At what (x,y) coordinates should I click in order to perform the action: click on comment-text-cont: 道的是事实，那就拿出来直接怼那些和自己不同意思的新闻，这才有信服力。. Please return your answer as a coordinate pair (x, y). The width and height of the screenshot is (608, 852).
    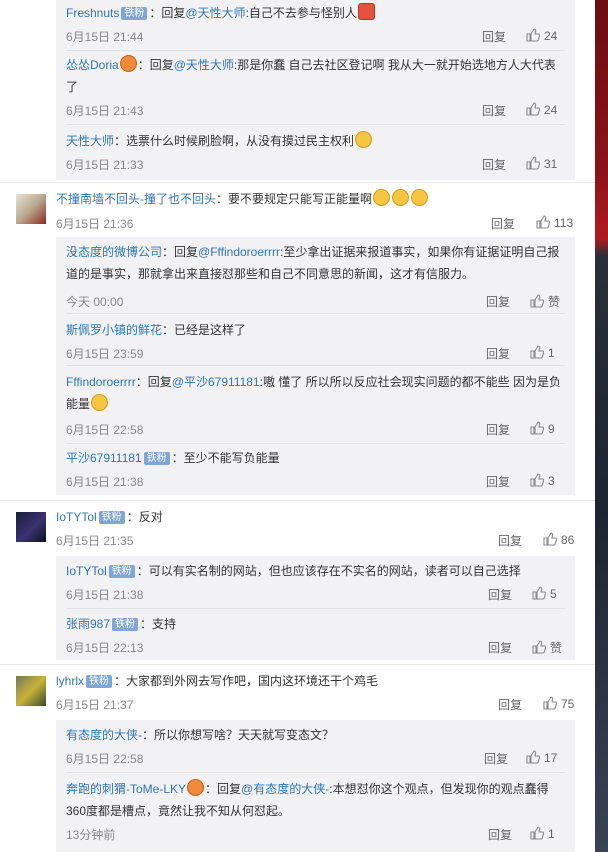
    Looking at the image, I should click on (270, 274).